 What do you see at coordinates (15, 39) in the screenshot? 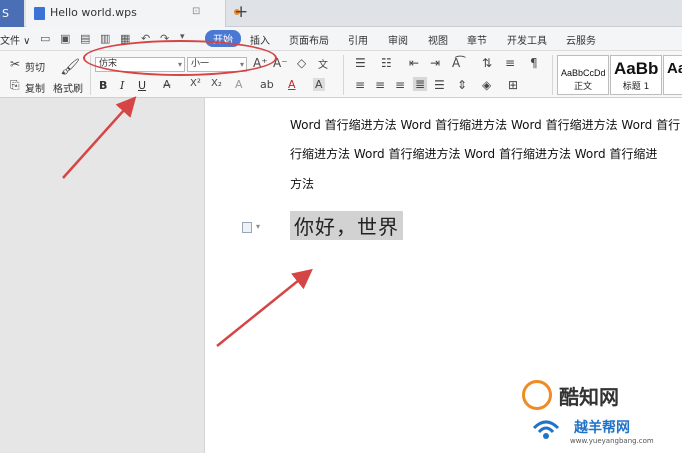
I see `file-menu: 文件 ∨` at bounding box center [15, 39].